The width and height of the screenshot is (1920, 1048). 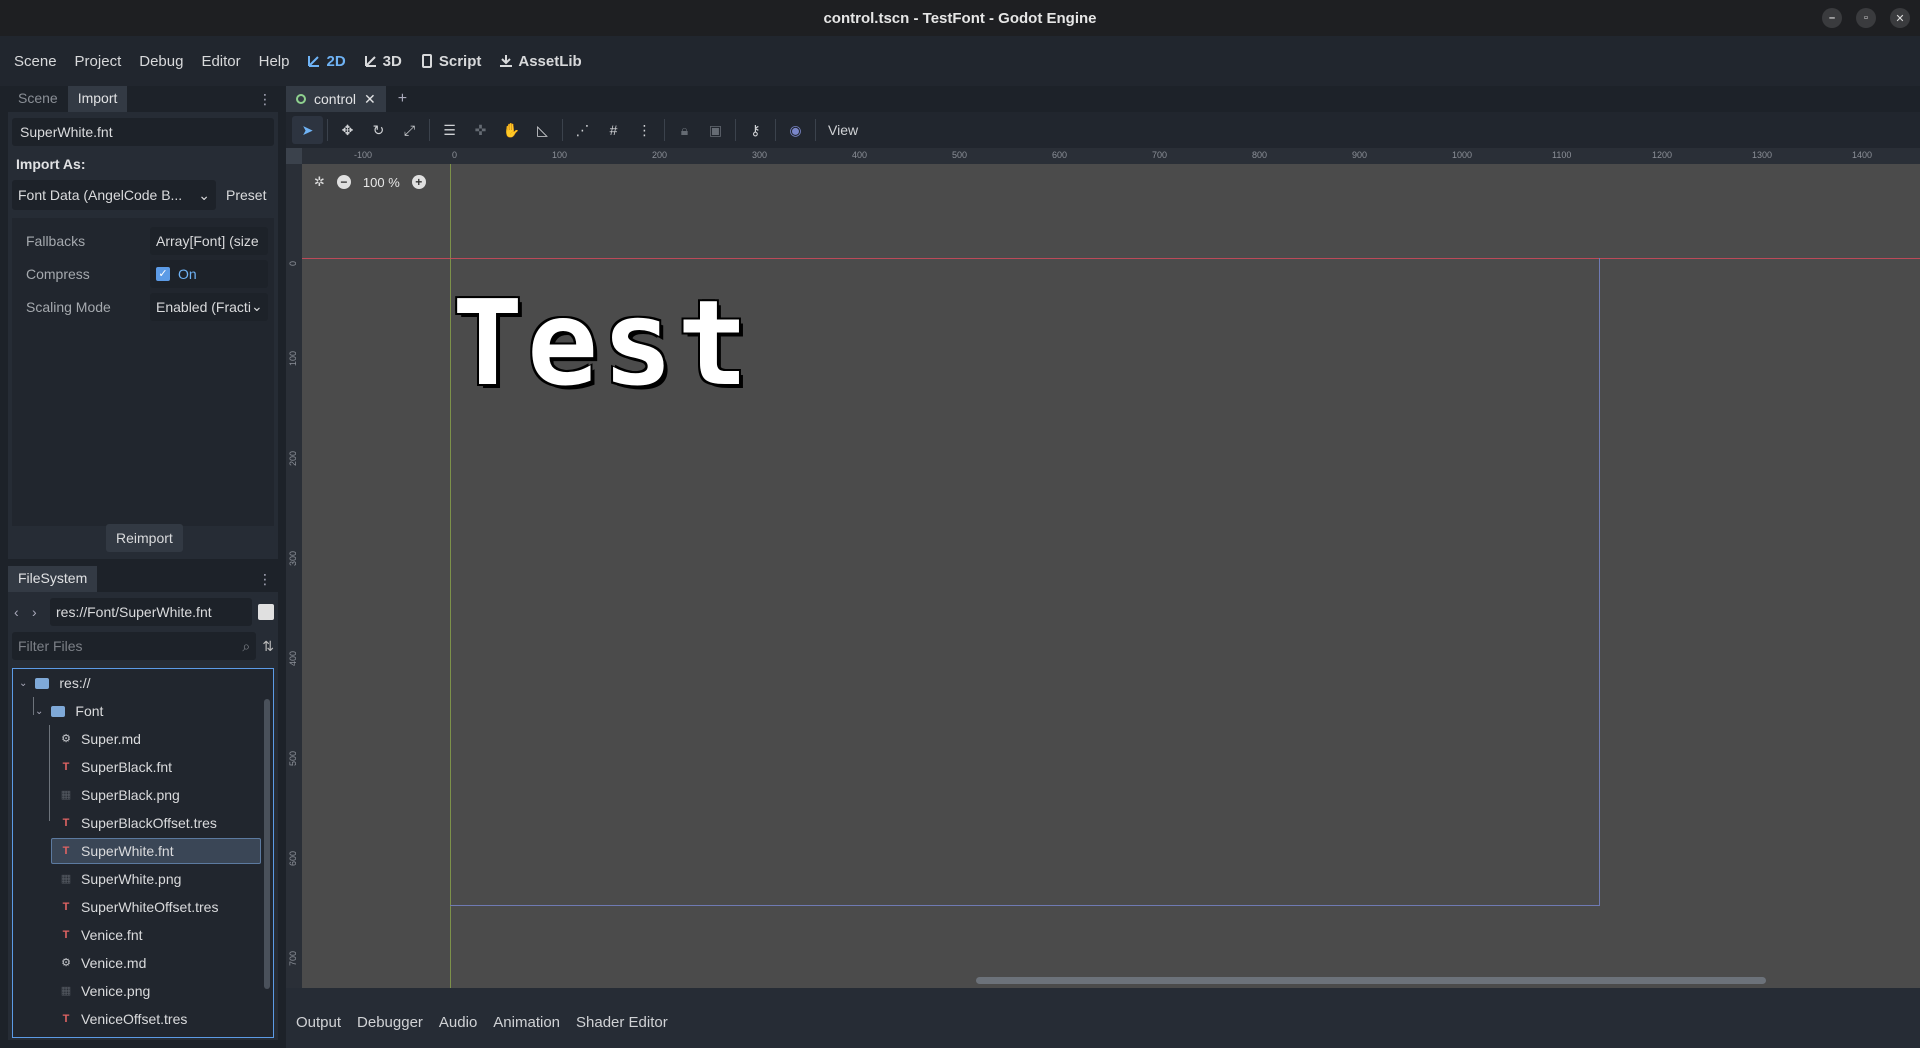 What do you see at coordinates (582, 130) in the screenshot?
I see `smart-snap-icon: ⋰` at bounding box center [582, 130].